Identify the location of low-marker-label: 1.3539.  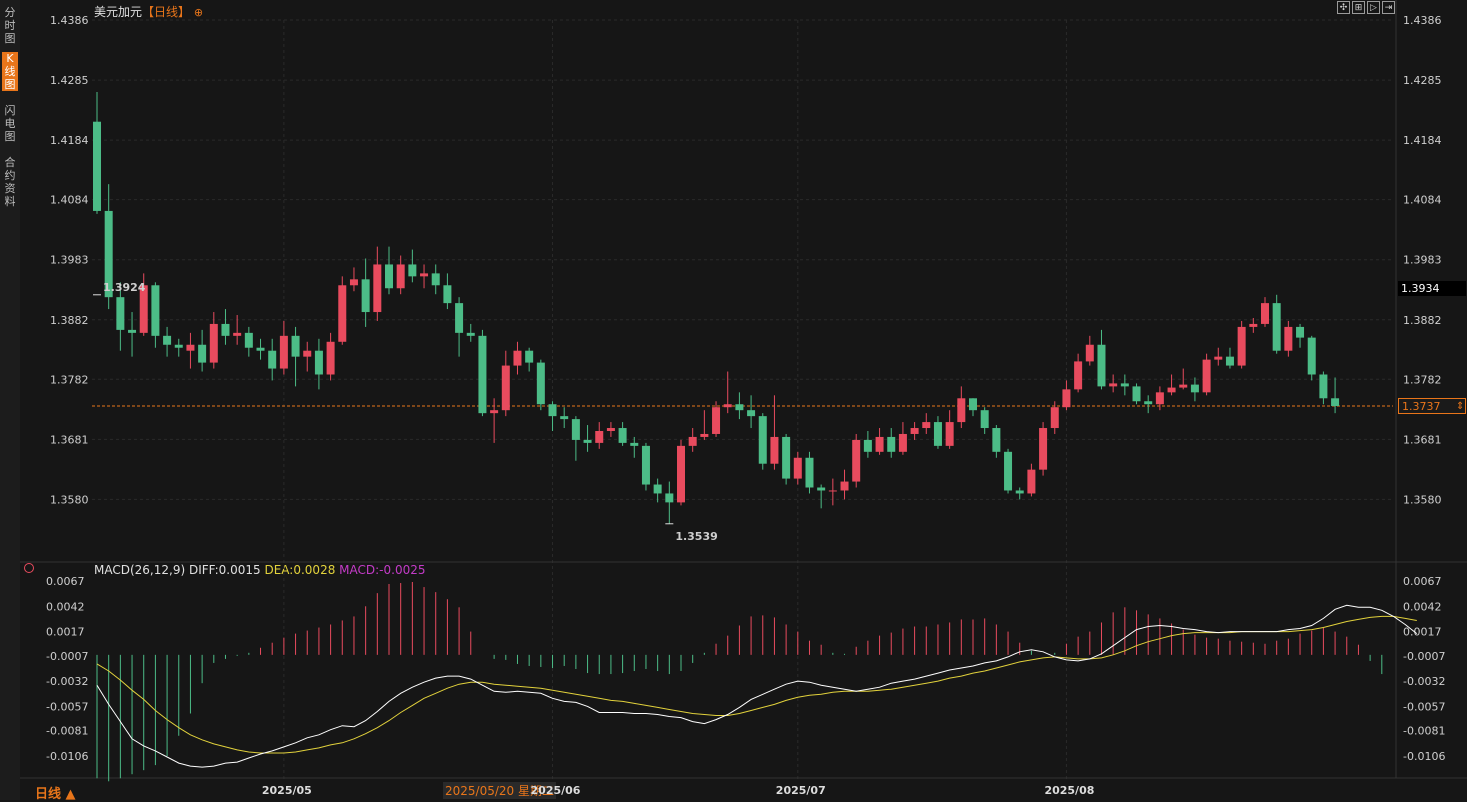
(696, 536).